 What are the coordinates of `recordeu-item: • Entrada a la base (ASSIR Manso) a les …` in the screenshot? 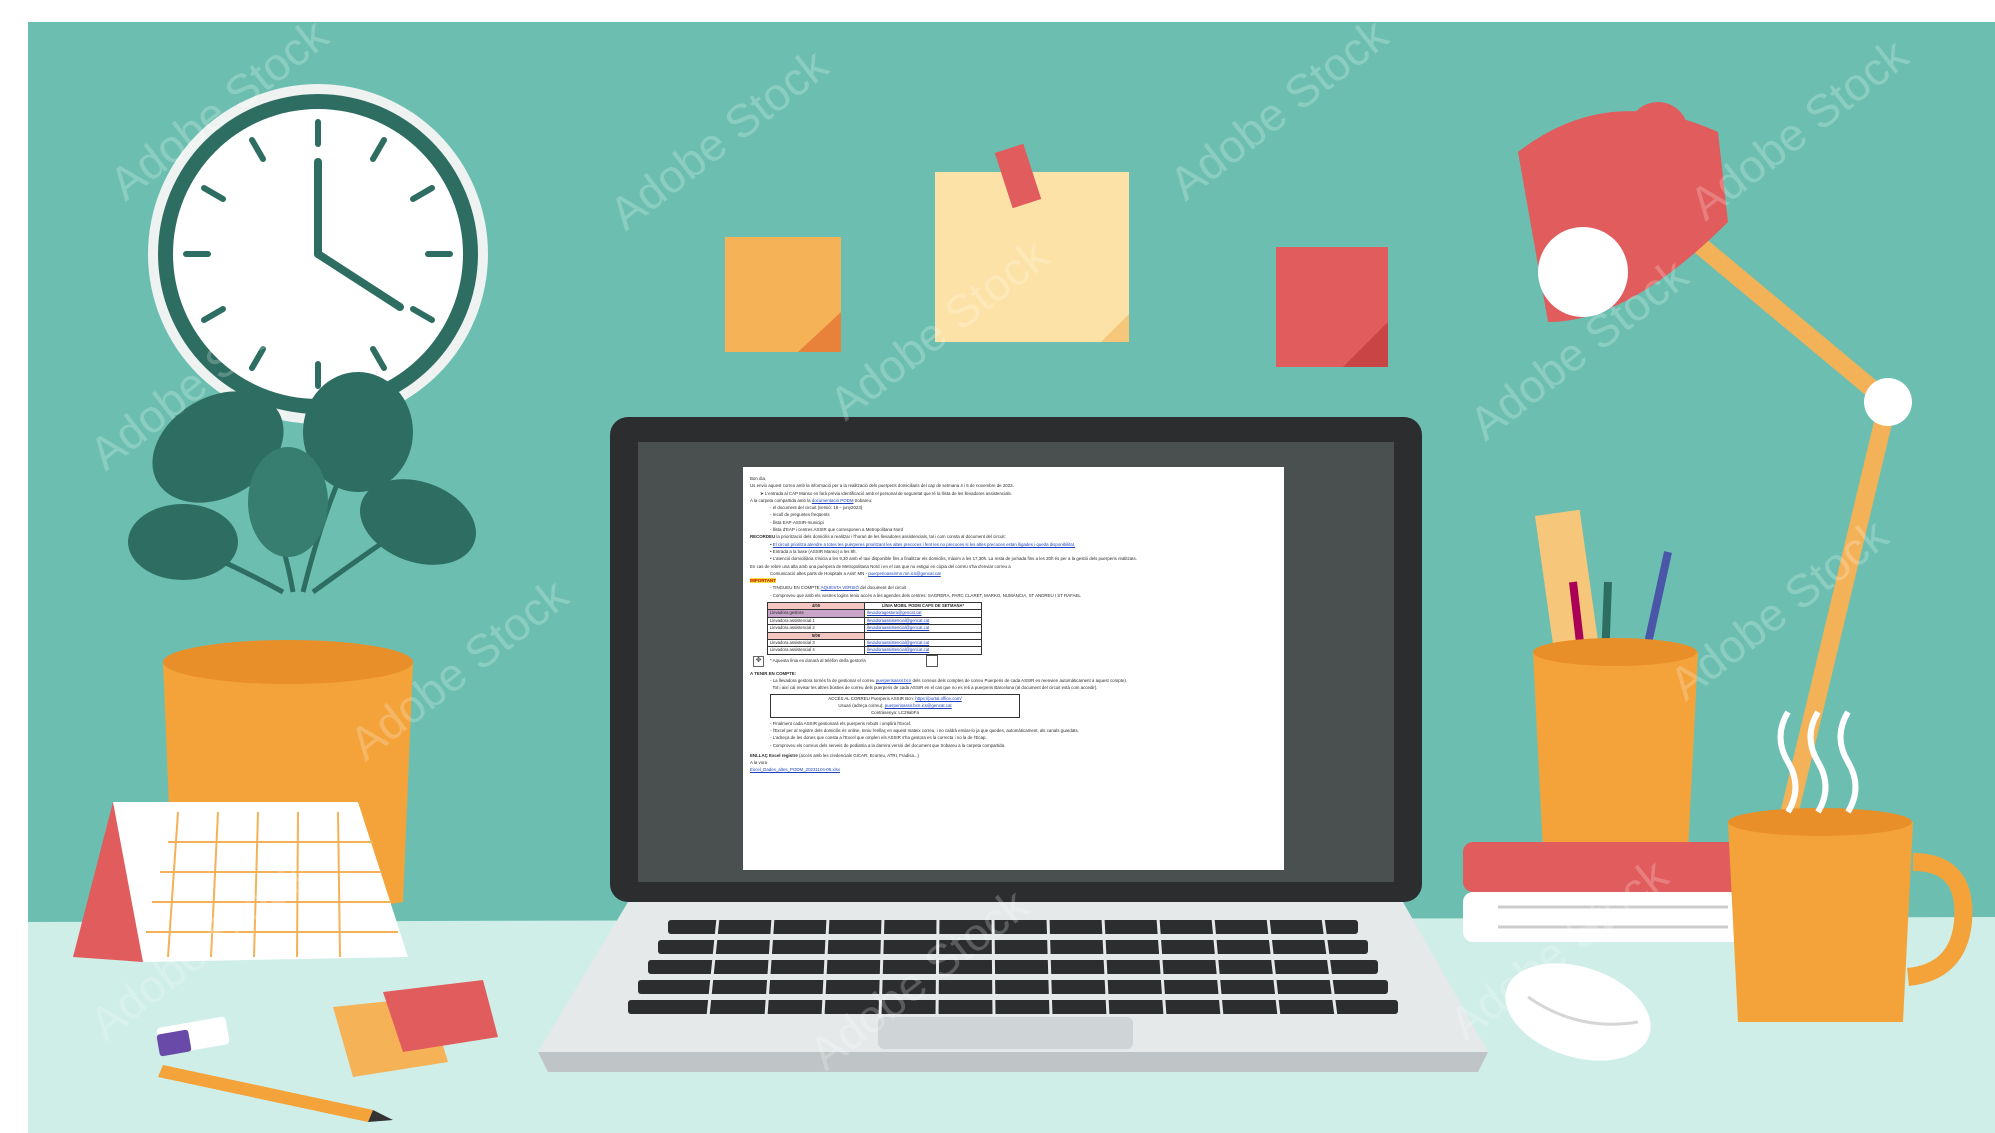 It's located at (813, 551).